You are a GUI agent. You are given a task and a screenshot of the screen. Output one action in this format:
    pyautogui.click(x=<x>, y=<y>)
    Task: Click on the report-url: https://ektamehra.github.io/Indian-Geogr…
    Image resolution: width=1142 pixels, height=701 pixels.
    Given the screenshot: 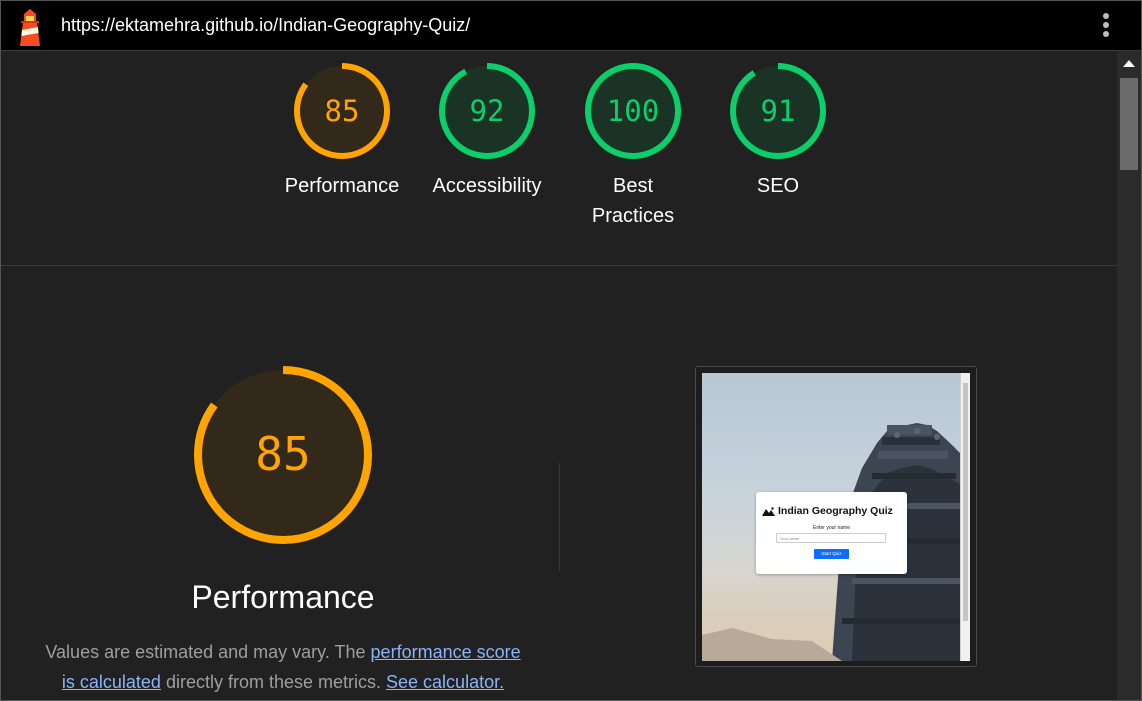 What is the action you would take?
    pyautogui.click(x=266, y=25)
    